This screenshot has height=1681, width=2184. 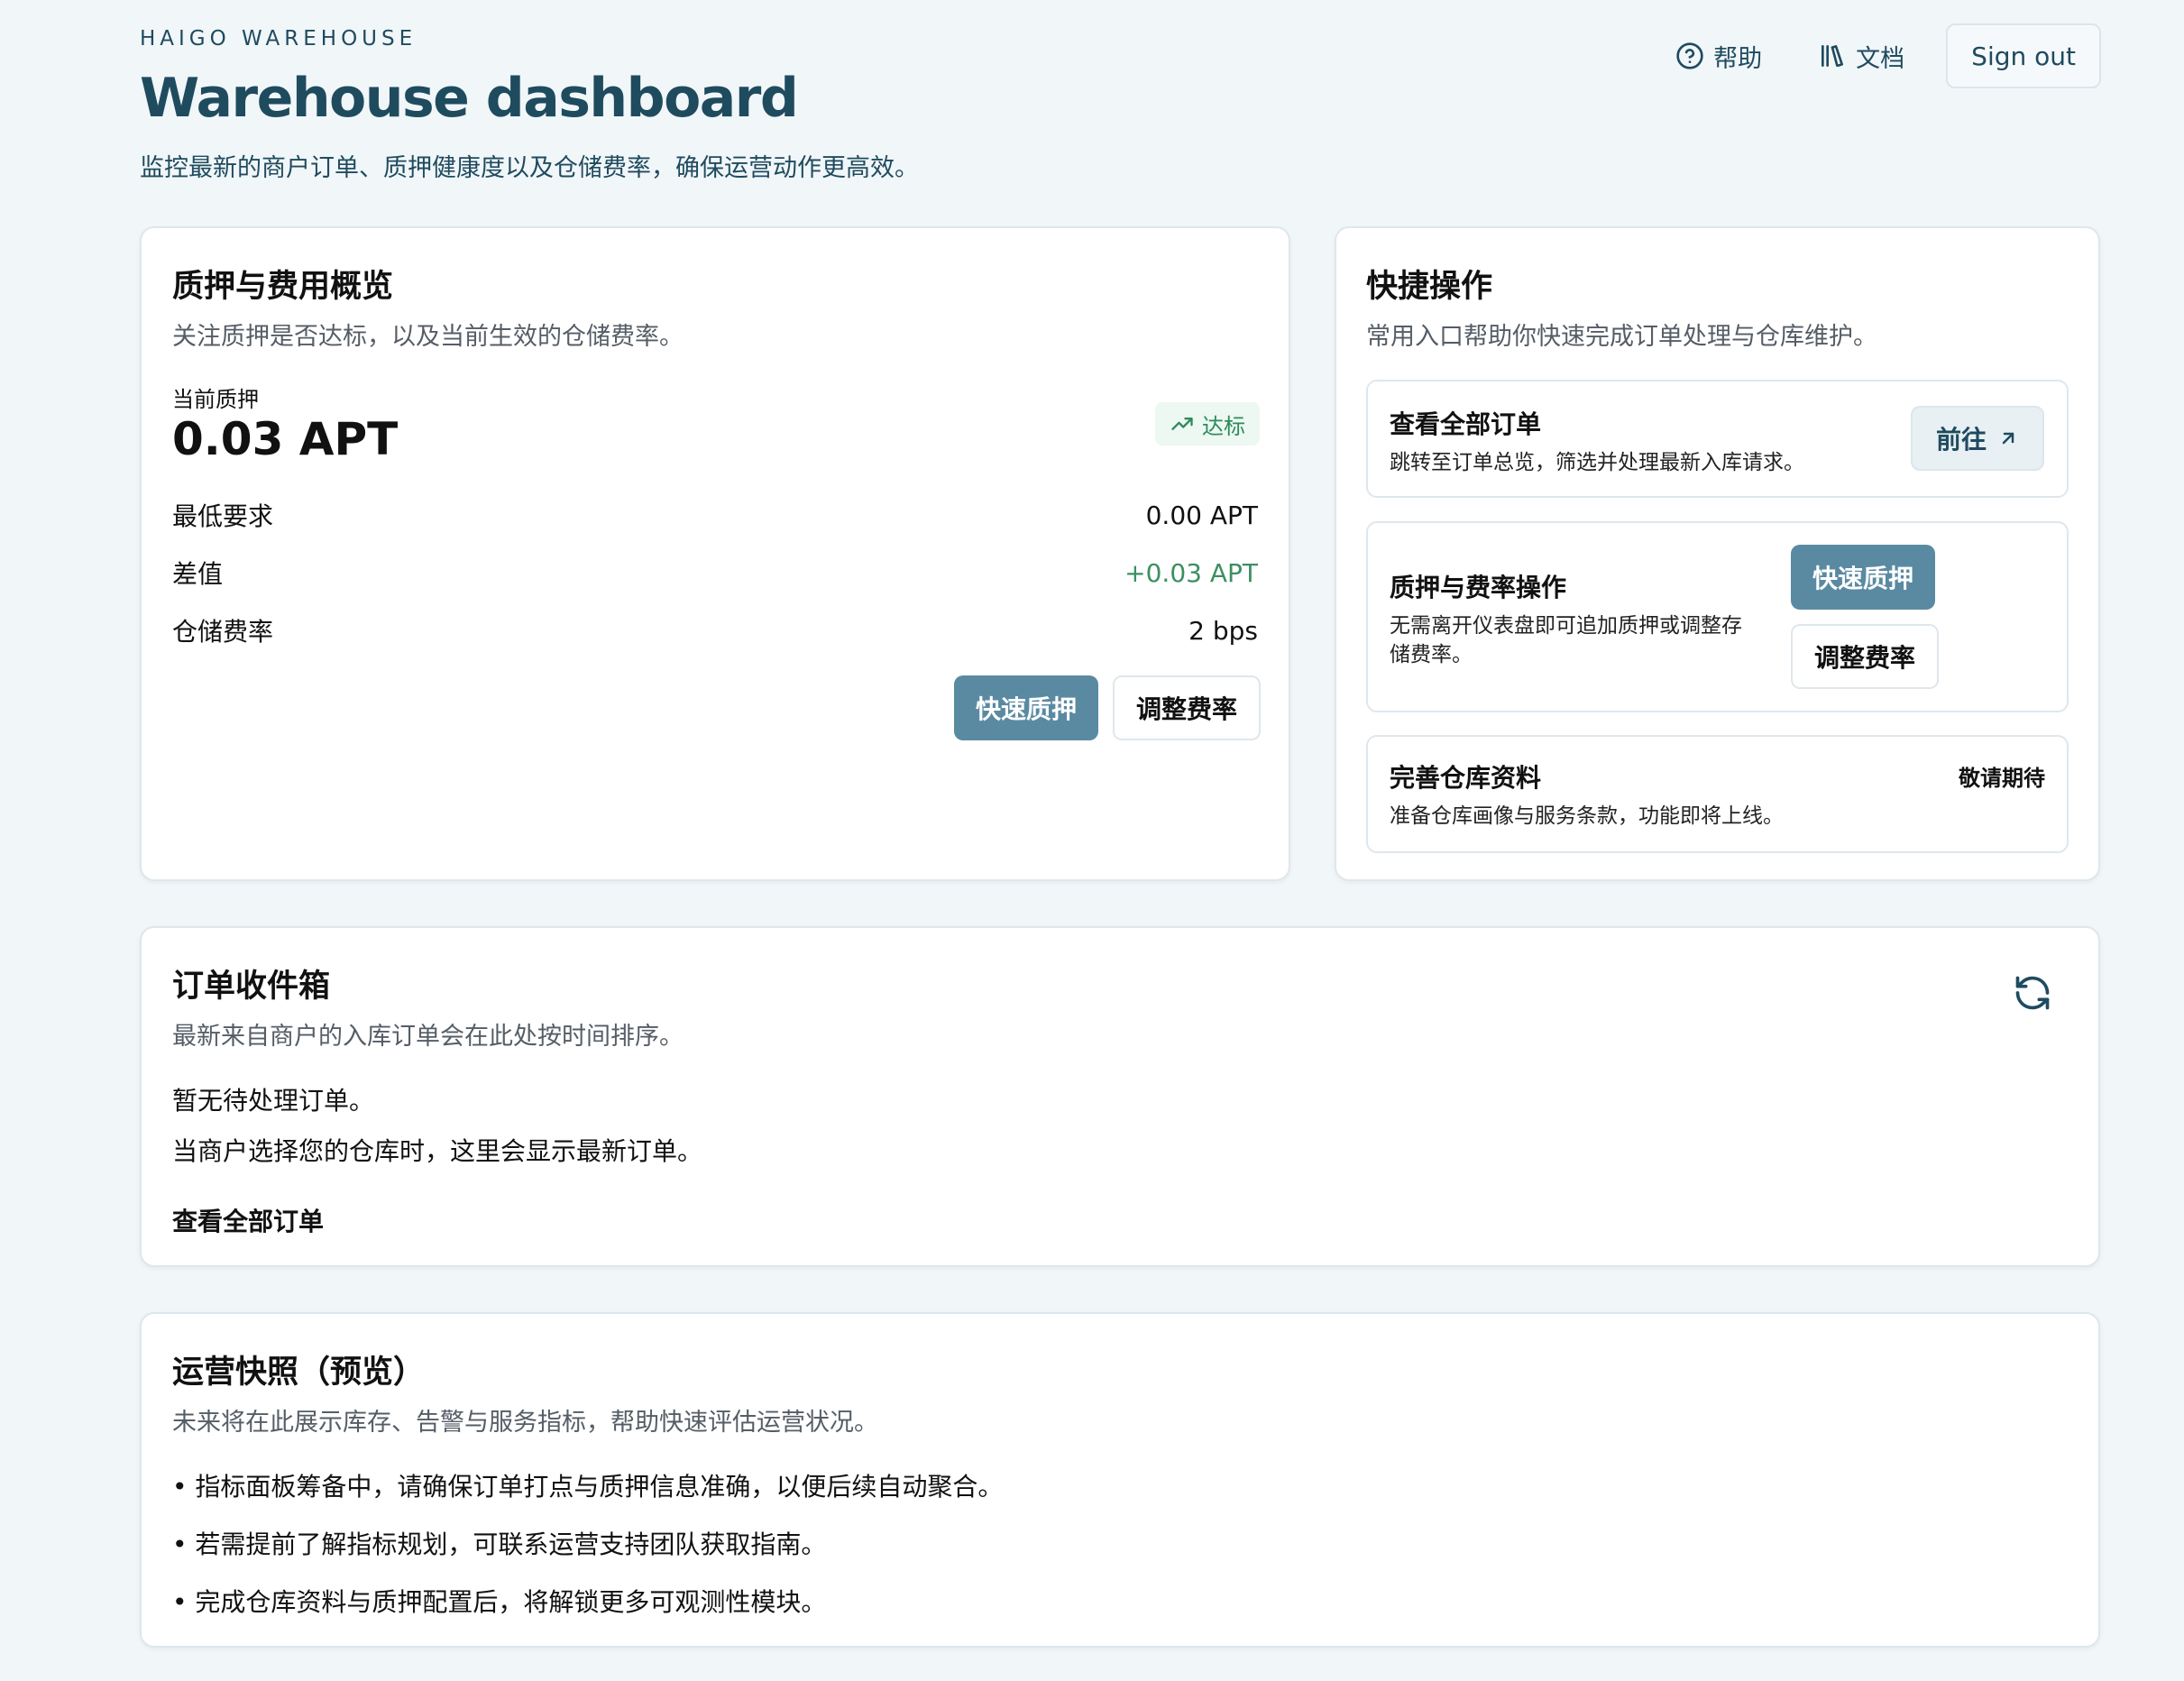 What do you see at coordinates (1833, 56) in the screenshot?
I see `library-icon` at bounding box center [1833, 56].